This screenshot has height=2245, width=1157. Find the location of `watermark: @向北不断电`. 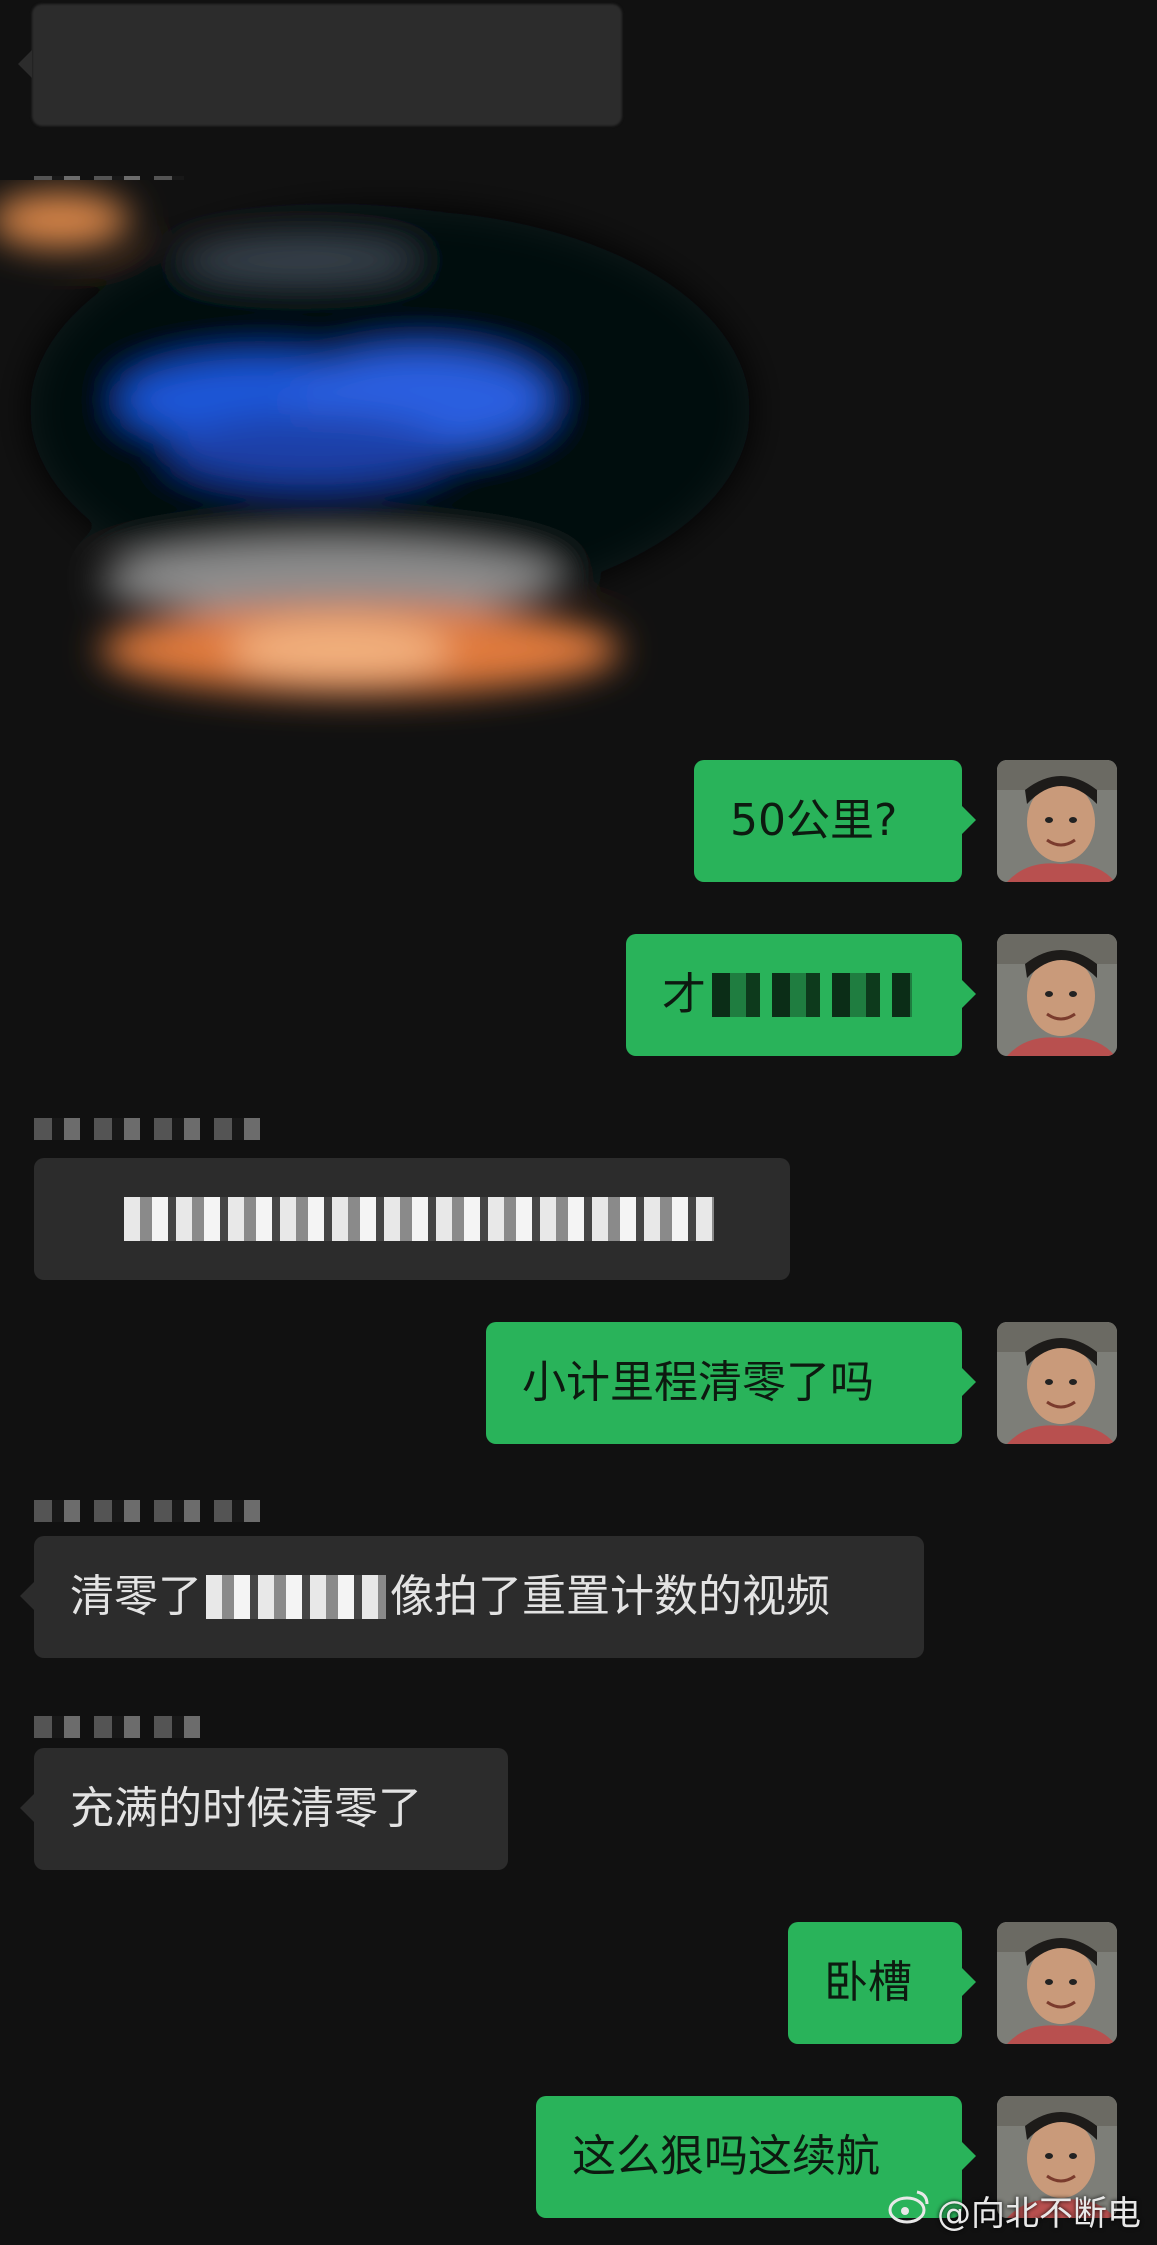

watermark: @向北不断电 is located at coordinates (1014, 2210).